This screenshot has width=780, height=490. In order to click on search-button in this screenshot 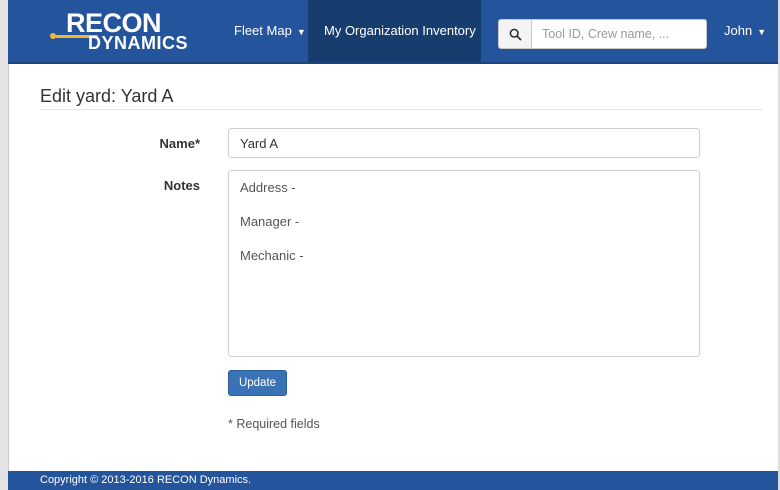, I will do `click(515, 34)`.